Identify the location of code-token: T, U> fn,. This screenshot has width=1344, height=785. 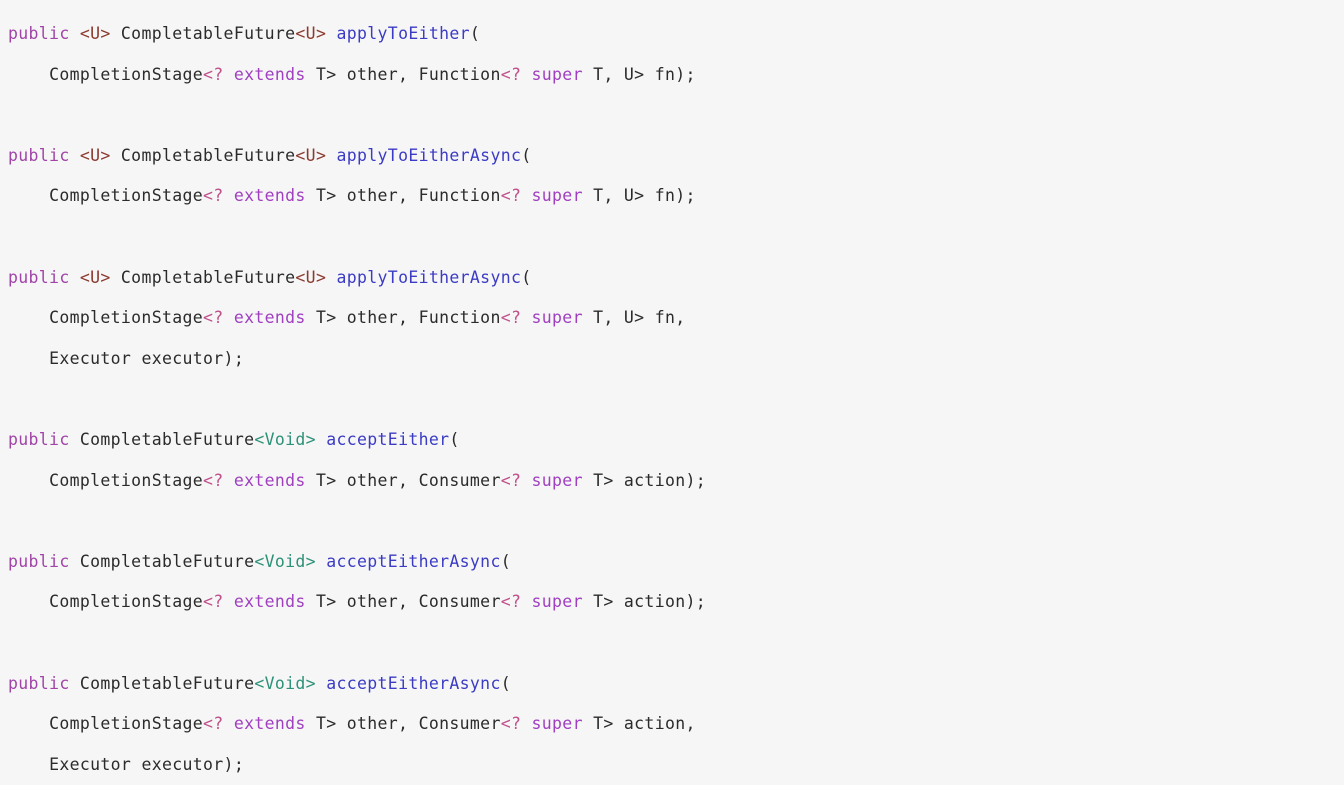
(634, 318).